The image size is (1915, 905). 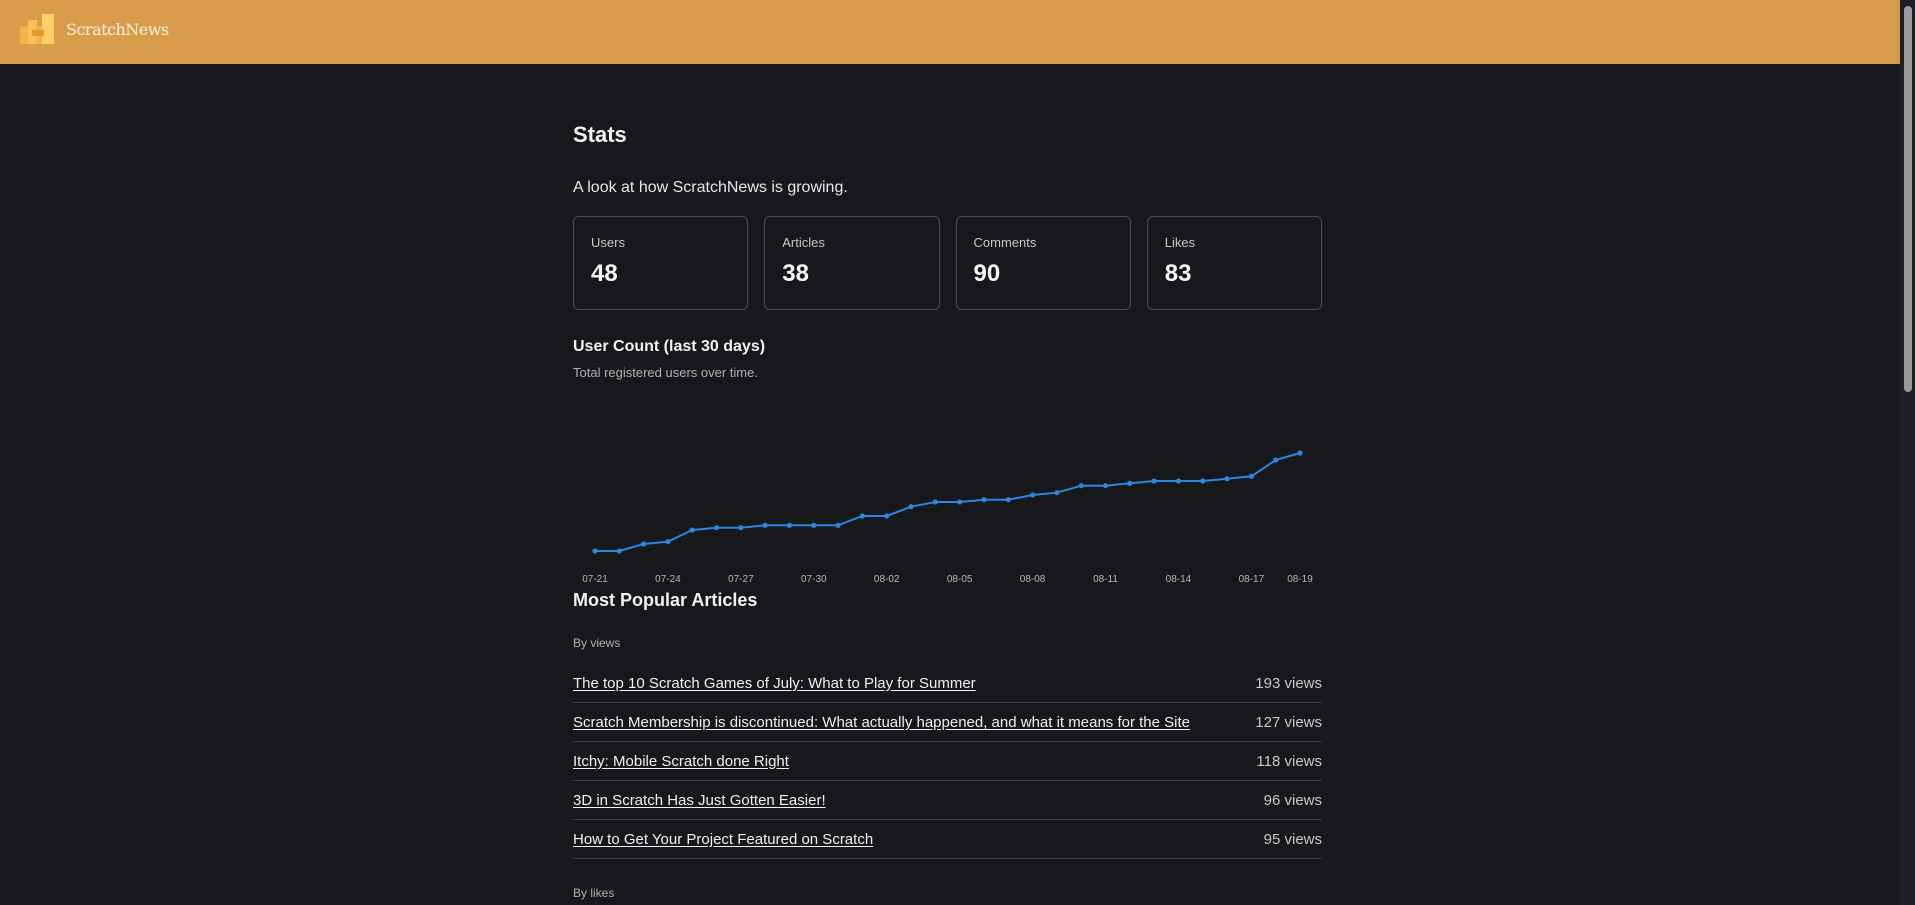 I want to click on stat-value: 90, so click(x=987, y=273).